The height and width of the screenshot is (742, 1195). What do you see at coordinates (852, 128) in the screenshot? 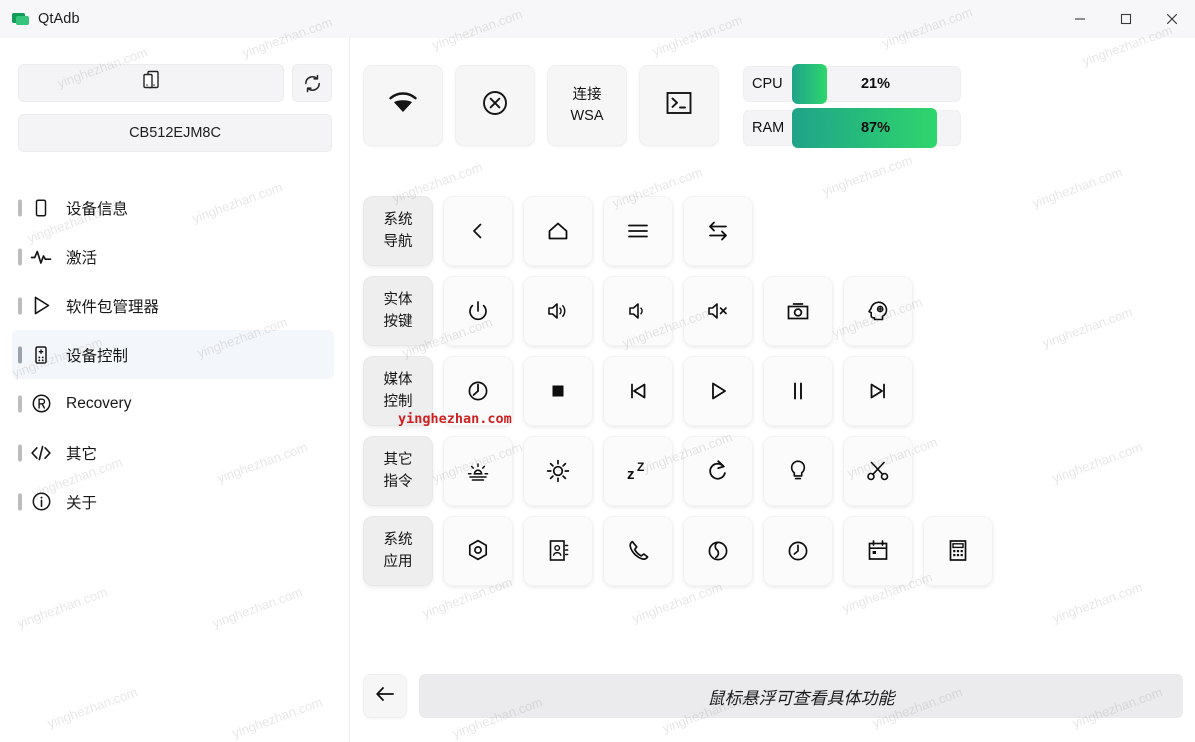
I see `ram-meter: RAM 87%` at bounding box center [852, 128].